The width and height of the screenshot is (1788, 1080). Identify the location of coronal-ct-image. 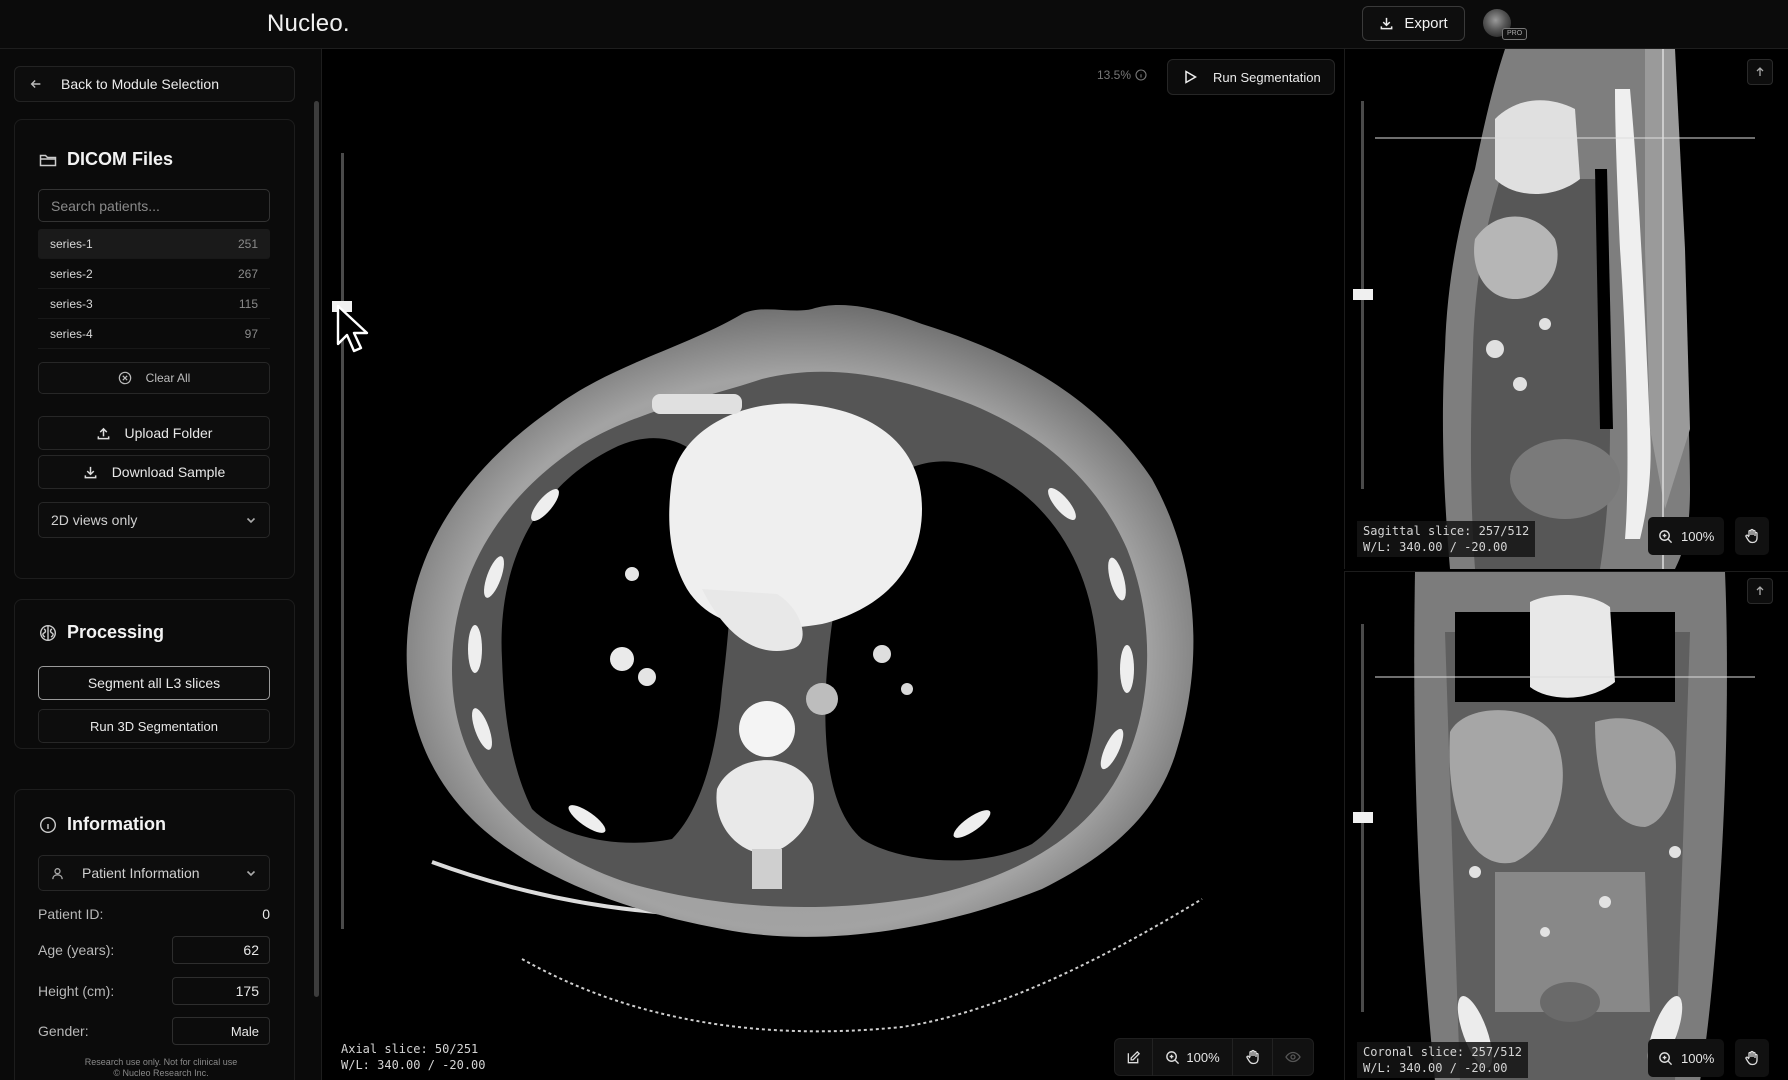
(1565, 826).